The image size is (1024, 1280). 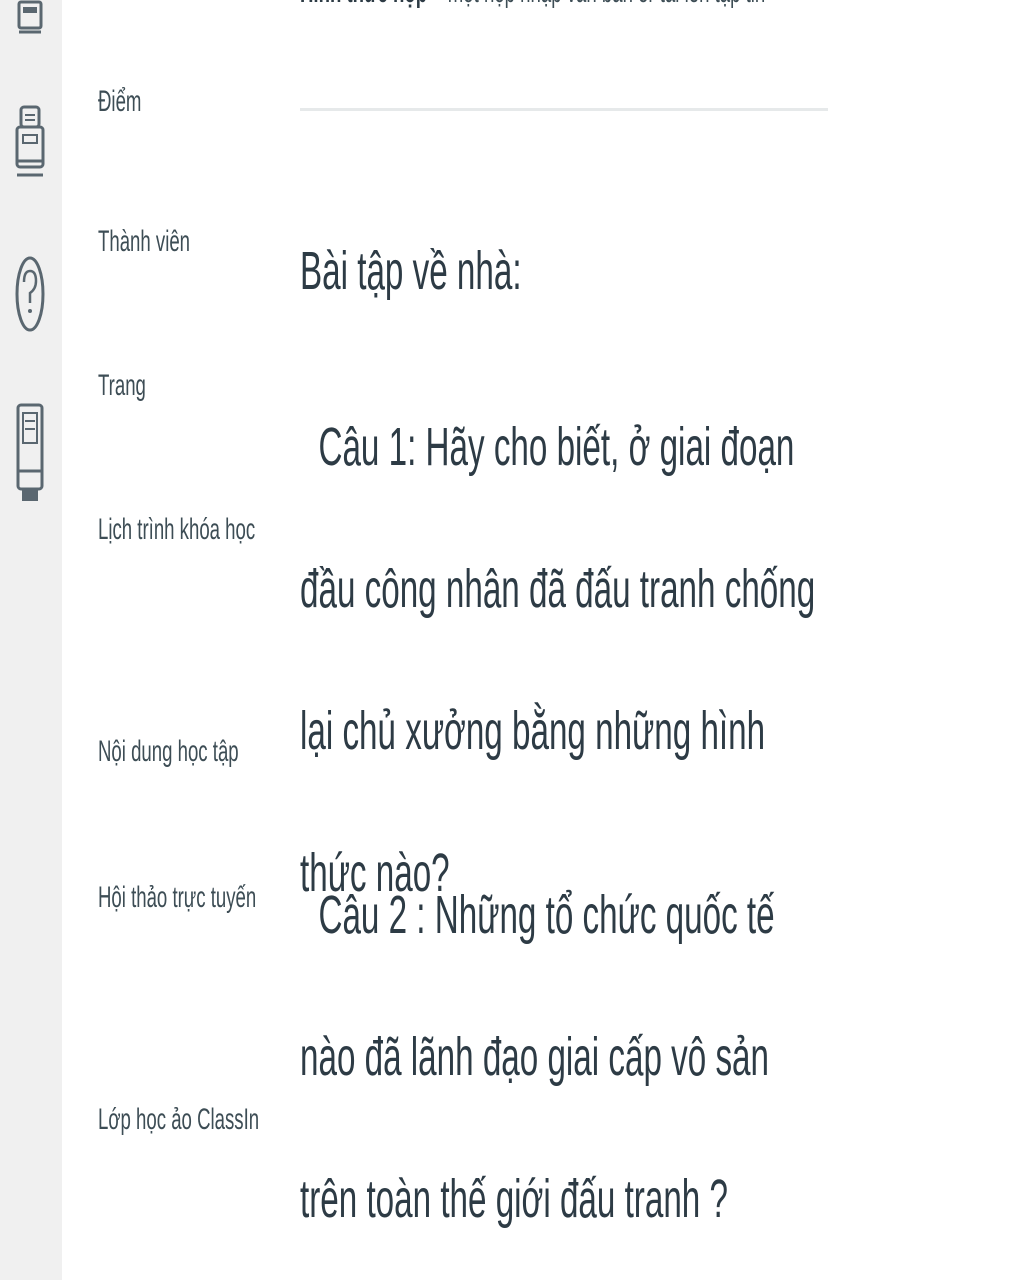 What do you see at coordinates (178, 898) in the screenshot?
I see `nav-item-conferences: Hội thảo trực tuyến` at bounding box center [178, 898].